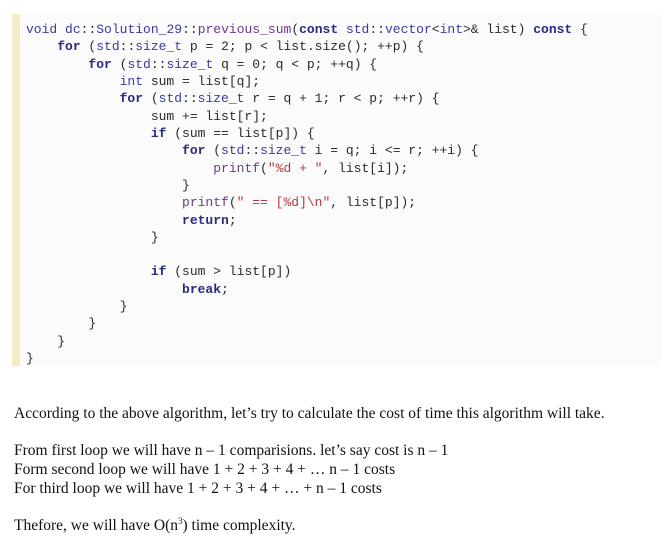 The height and width of the screenshot is (552, 665). What do you see at coordinates (209, 220) in the screenshot?
I see `code-line: return;` at bounding box center [209, 220].